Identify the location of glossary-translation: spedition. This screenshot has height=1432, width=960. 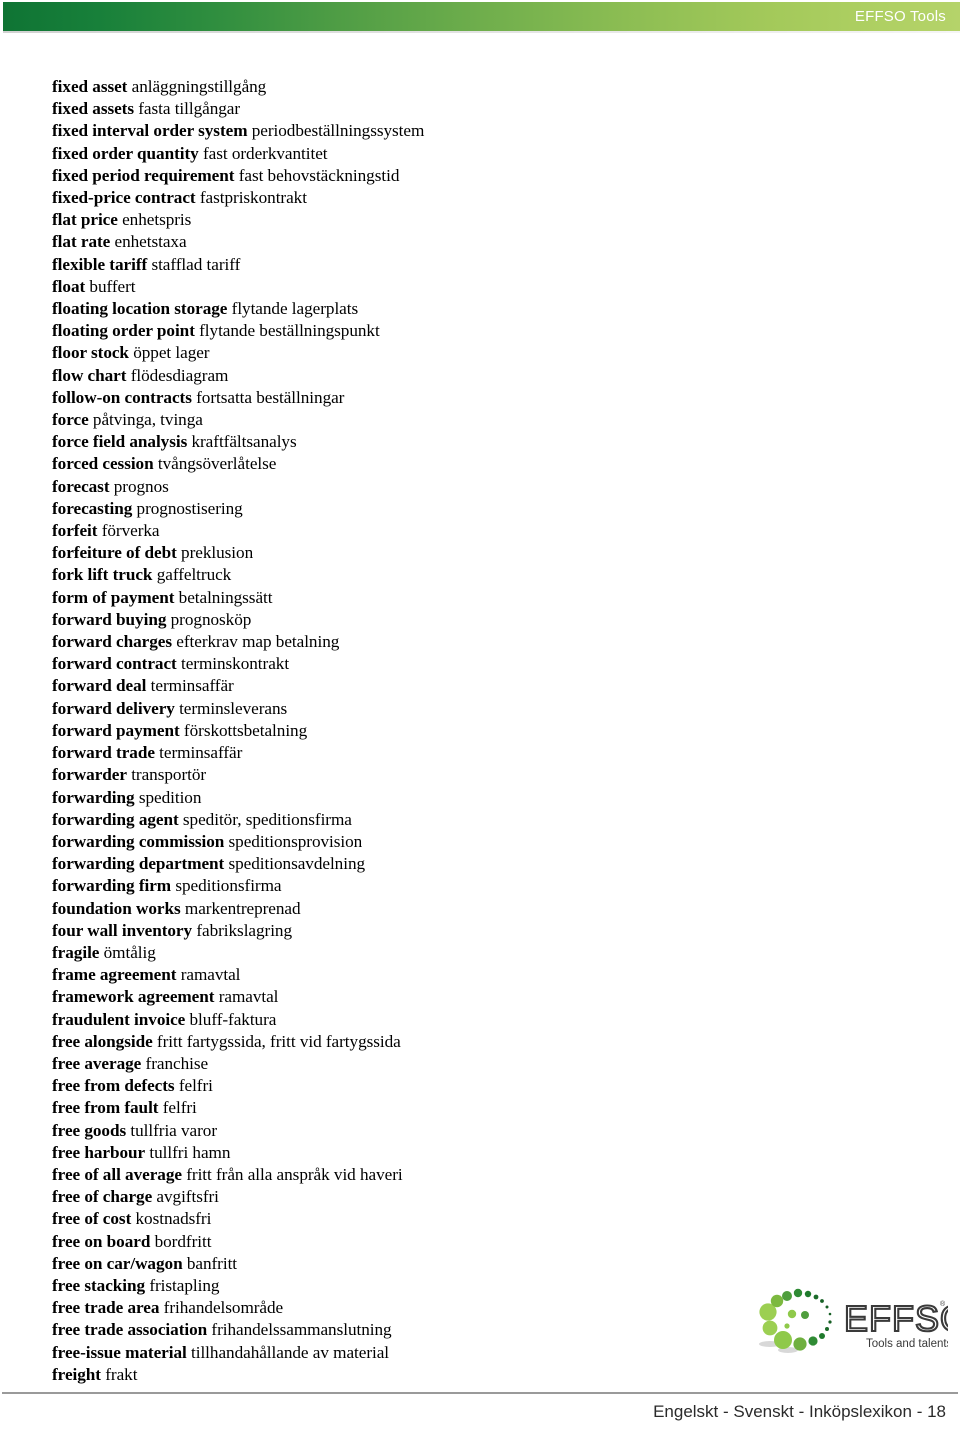
(170, 797).